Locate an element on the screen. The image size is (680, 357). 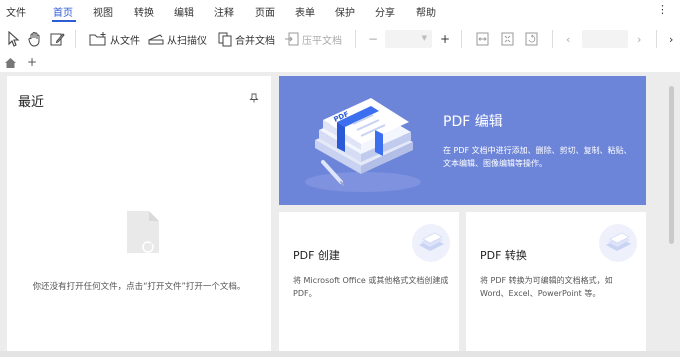
menu-edit: 编辑 is located at coordinates (184, 11).